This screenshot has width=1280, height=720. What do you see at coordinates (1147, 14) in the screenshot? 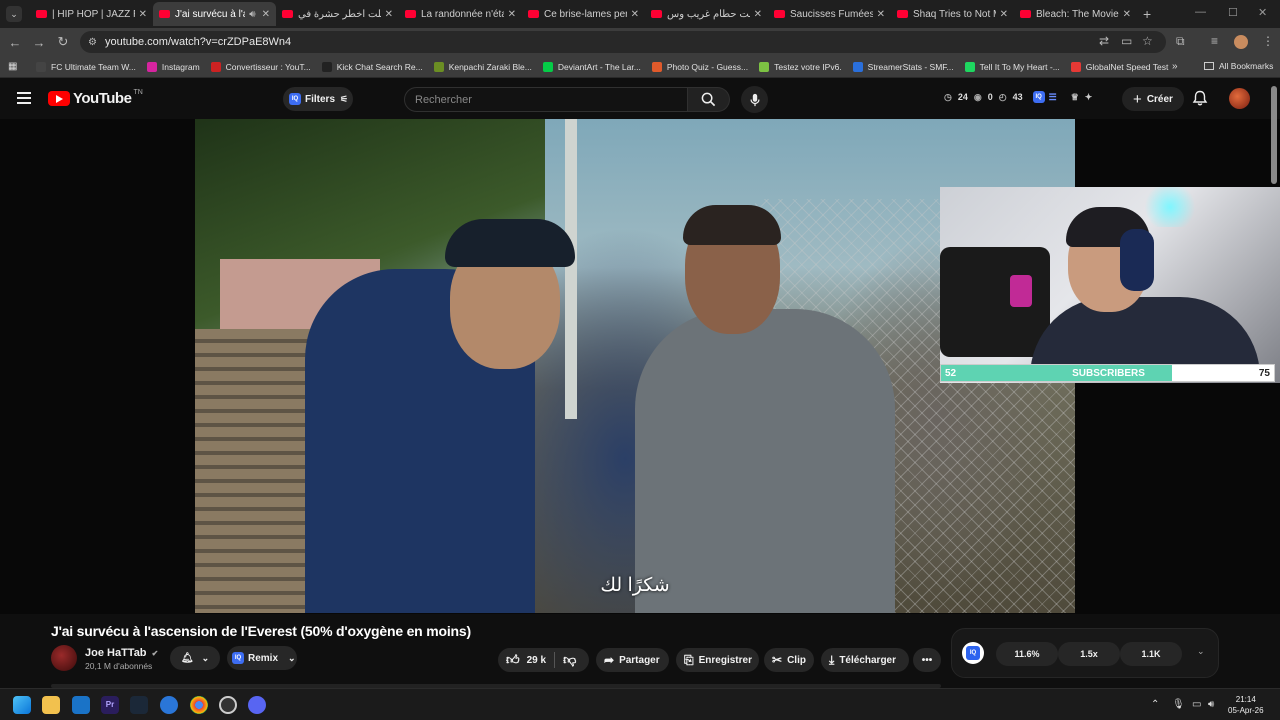
I see `new-tab-button: +` at bounding box center [1147, 14].